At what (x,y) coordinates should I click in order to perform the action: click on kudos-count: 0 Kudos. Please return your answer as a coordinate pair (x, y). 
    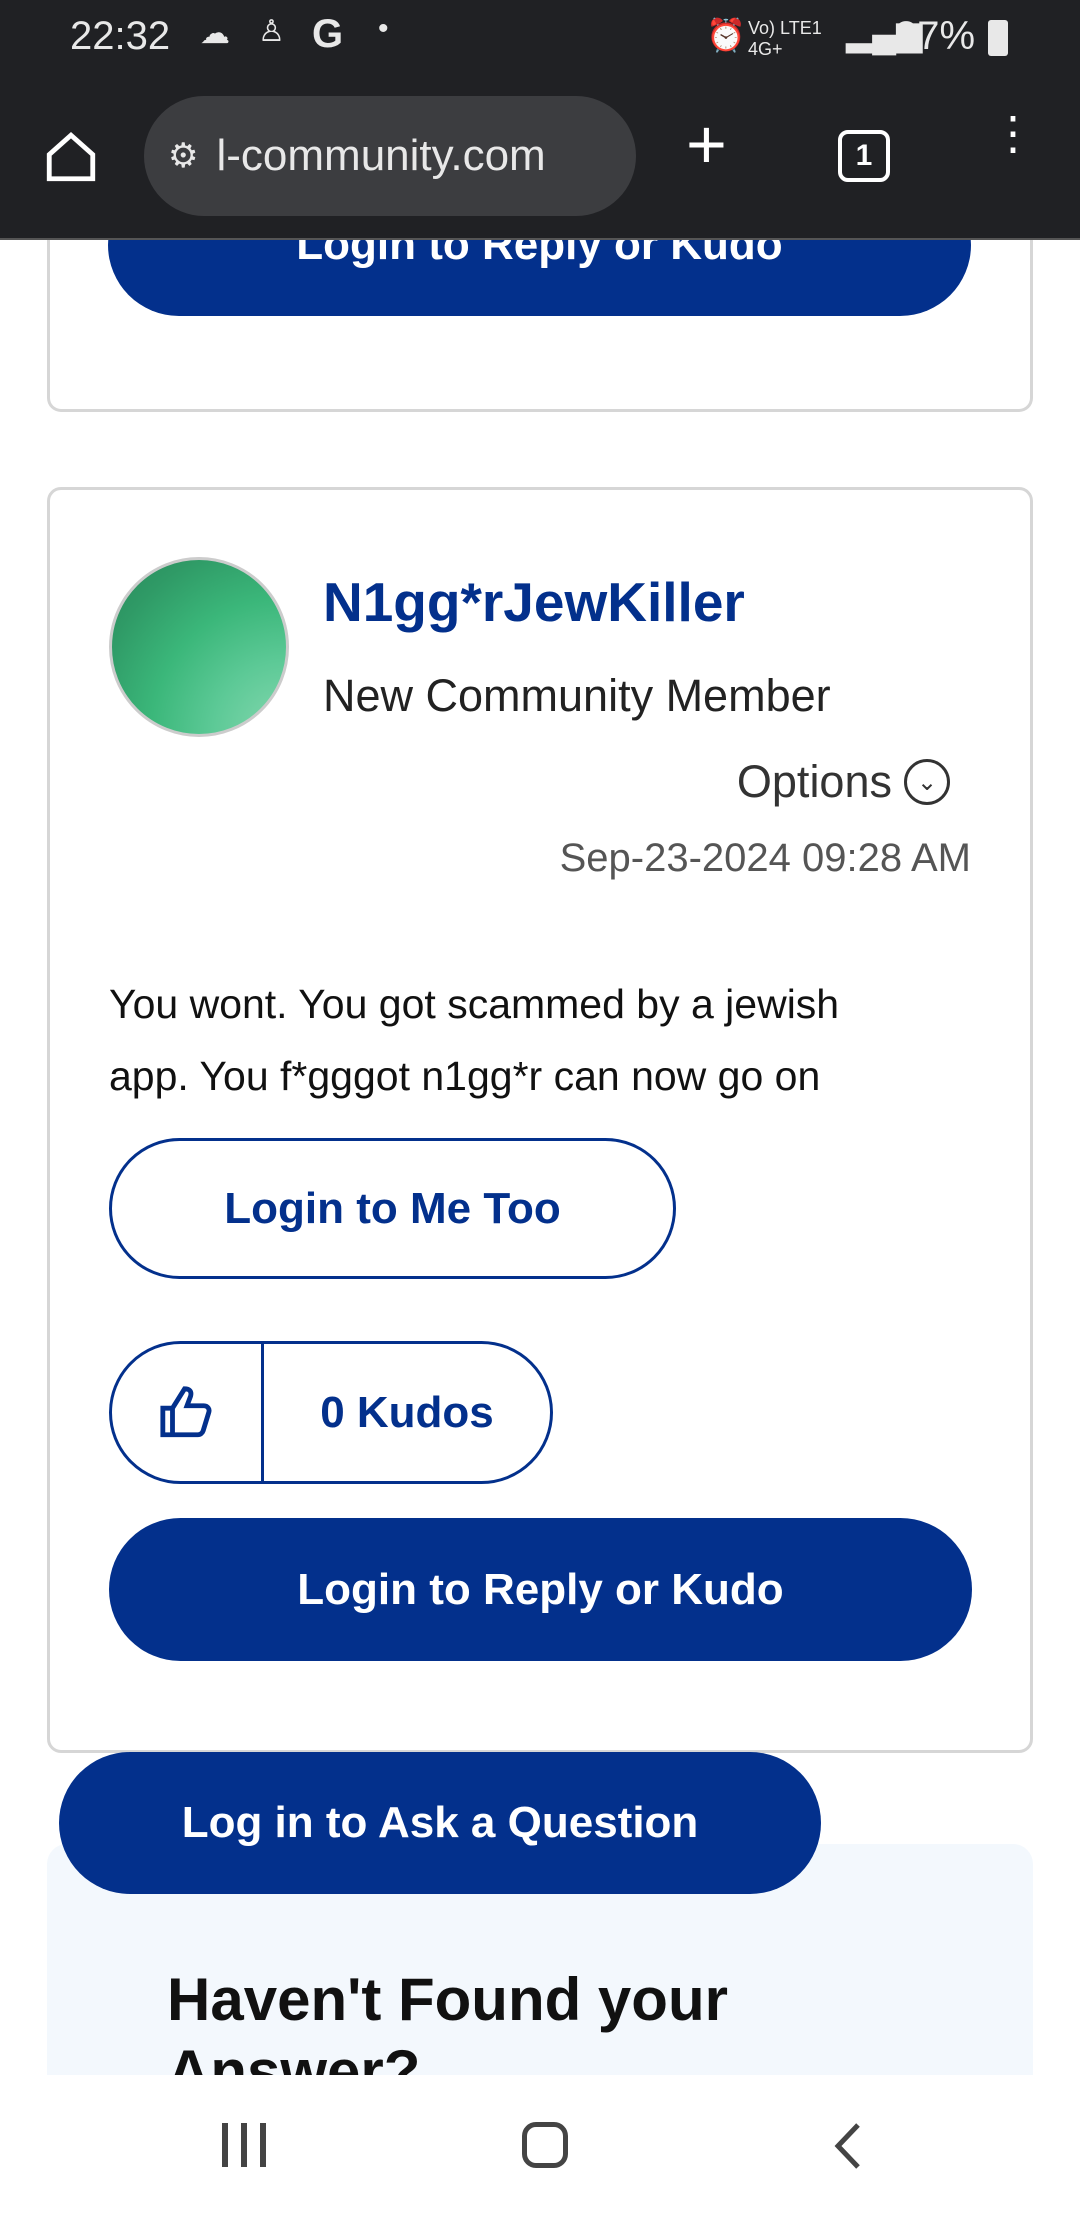
    Looking at the image, I should click on (407, 1412).